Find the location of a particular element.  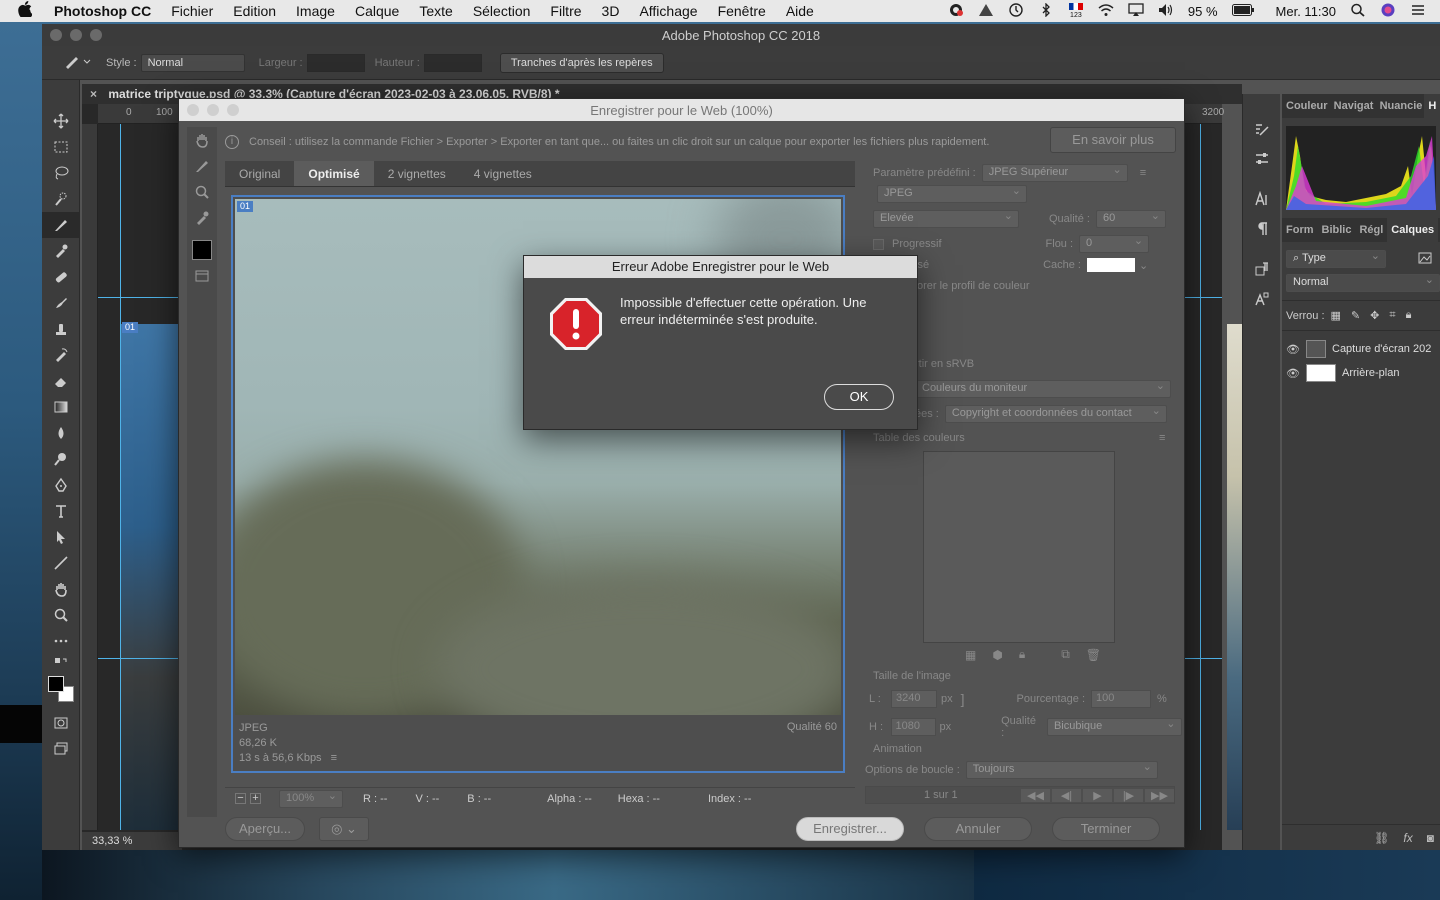

matte-menu-icon: ⌄ is located at coordinates (1143, 265).